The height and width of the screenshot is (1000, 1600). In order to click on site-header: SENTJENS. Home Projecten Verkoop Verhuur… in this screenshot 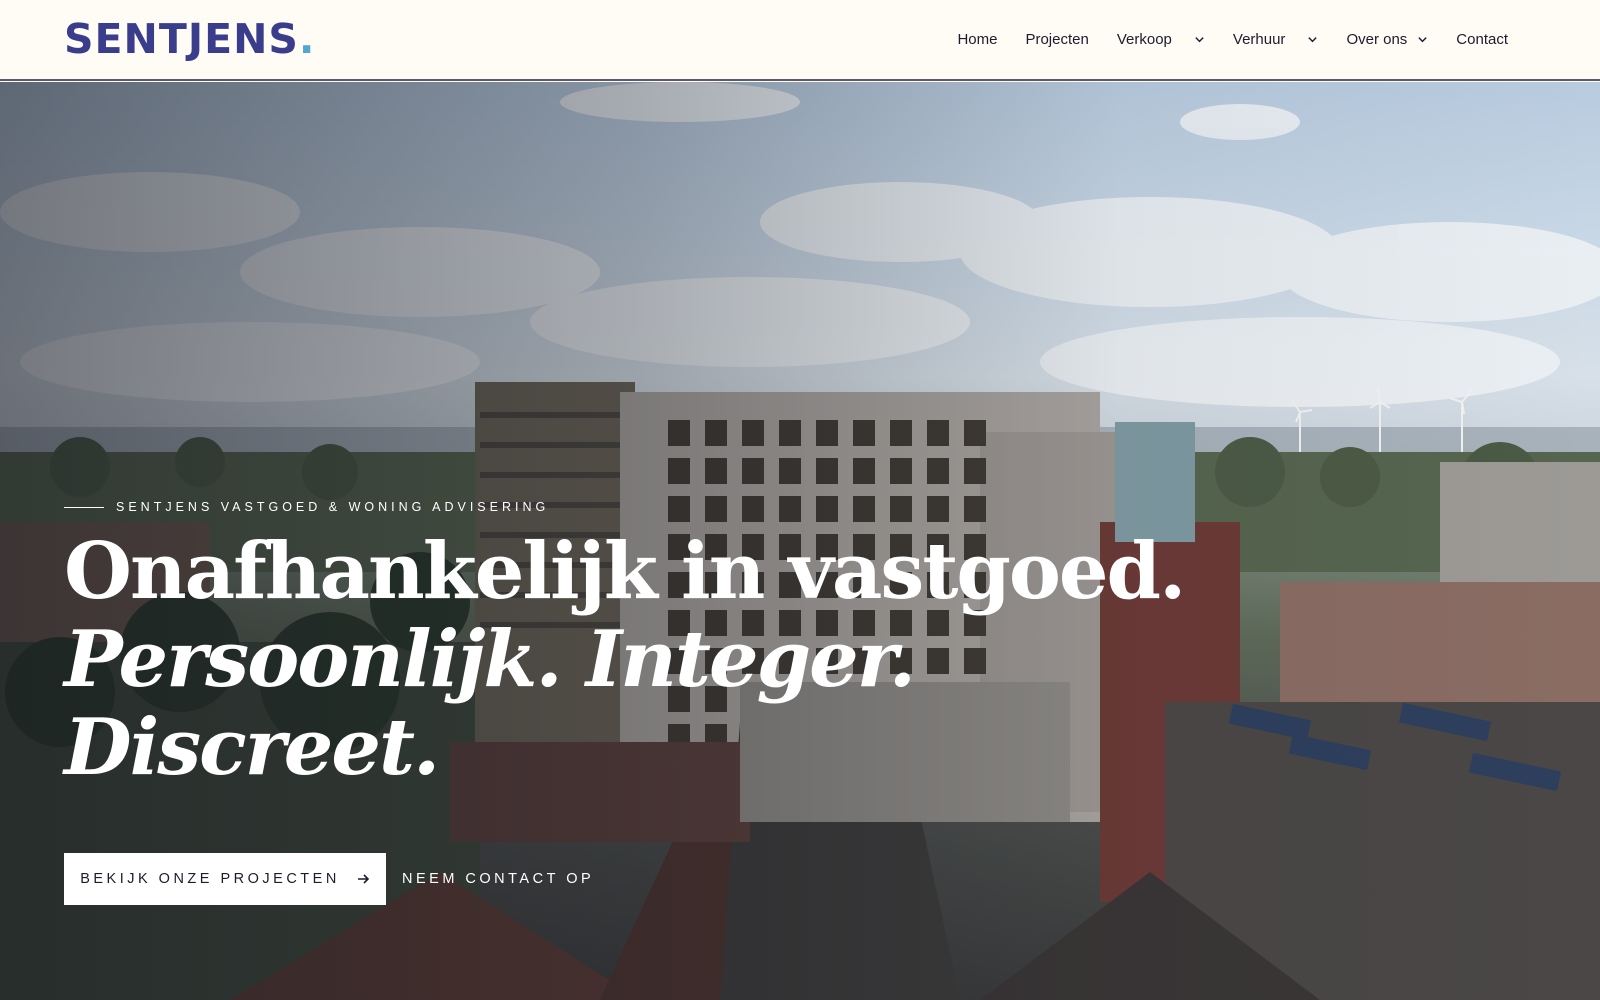, I will do `click(800, 40)`.